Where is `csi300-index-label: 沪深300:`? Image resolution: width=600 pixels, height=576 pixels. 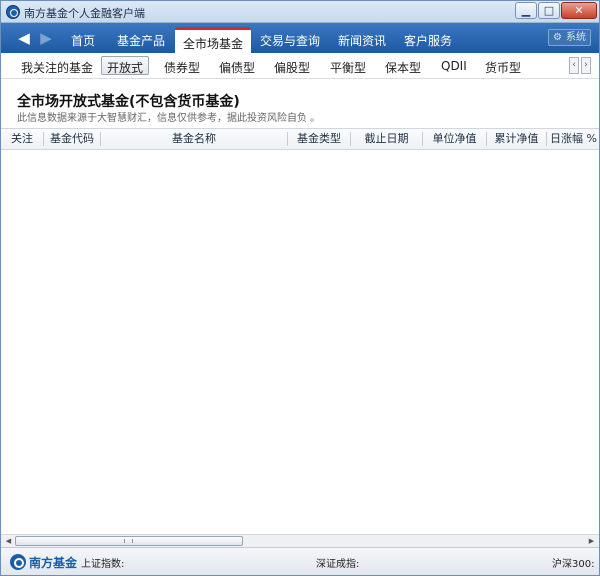
csi300-index-label: 沪深300: is located at coordinates (573, 564).